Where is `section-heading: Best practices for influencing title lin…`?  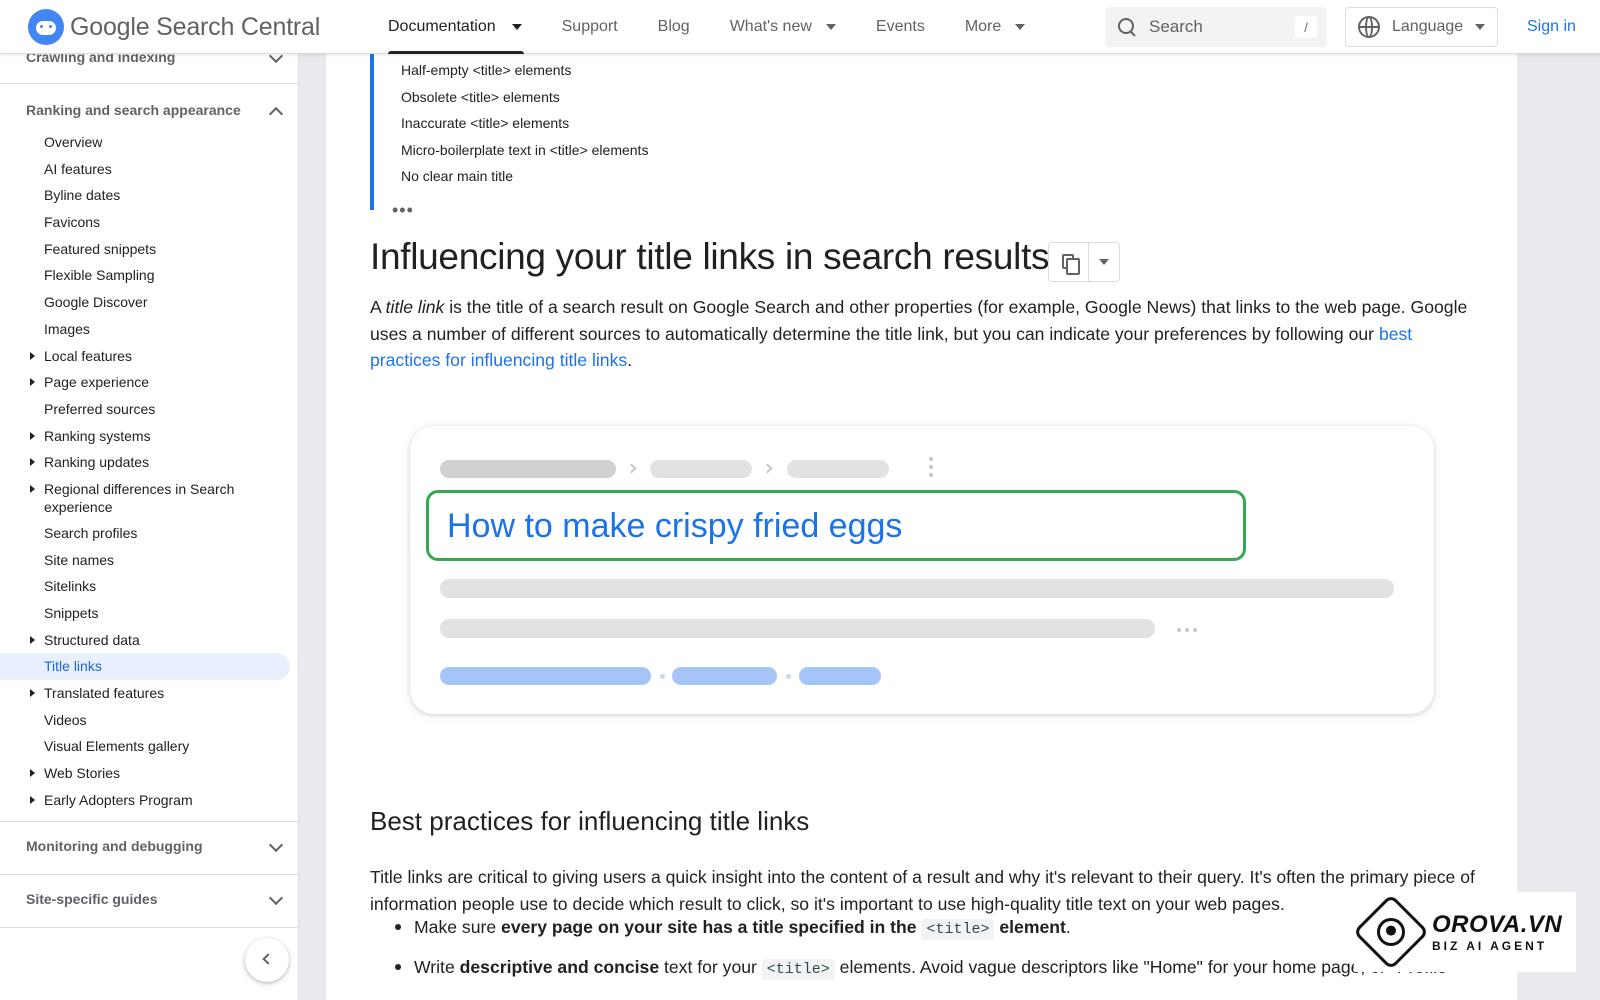 section-heading: Best practices for influencing title lin… is located at coordinates (590, 821).